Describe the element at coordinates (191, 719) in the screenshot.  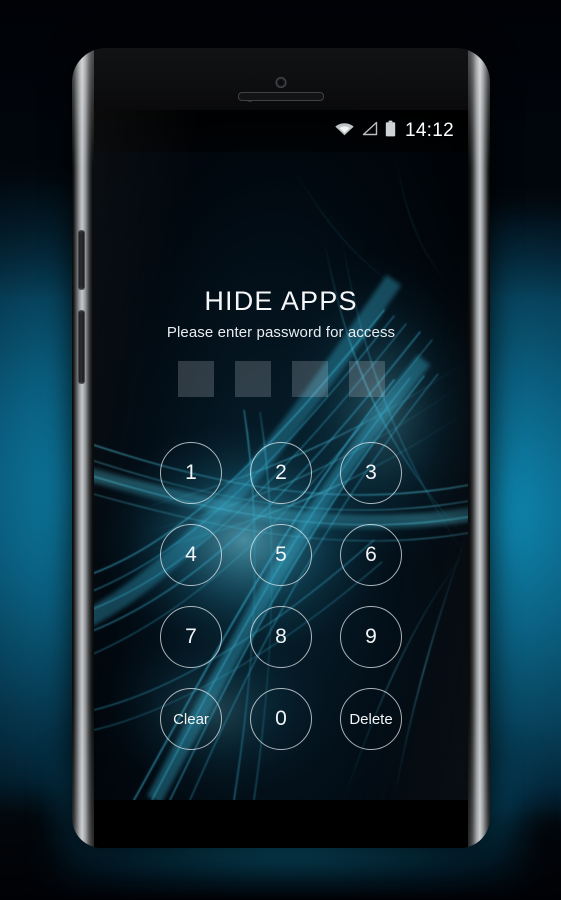
I see `key-clear: Clear` at that location.